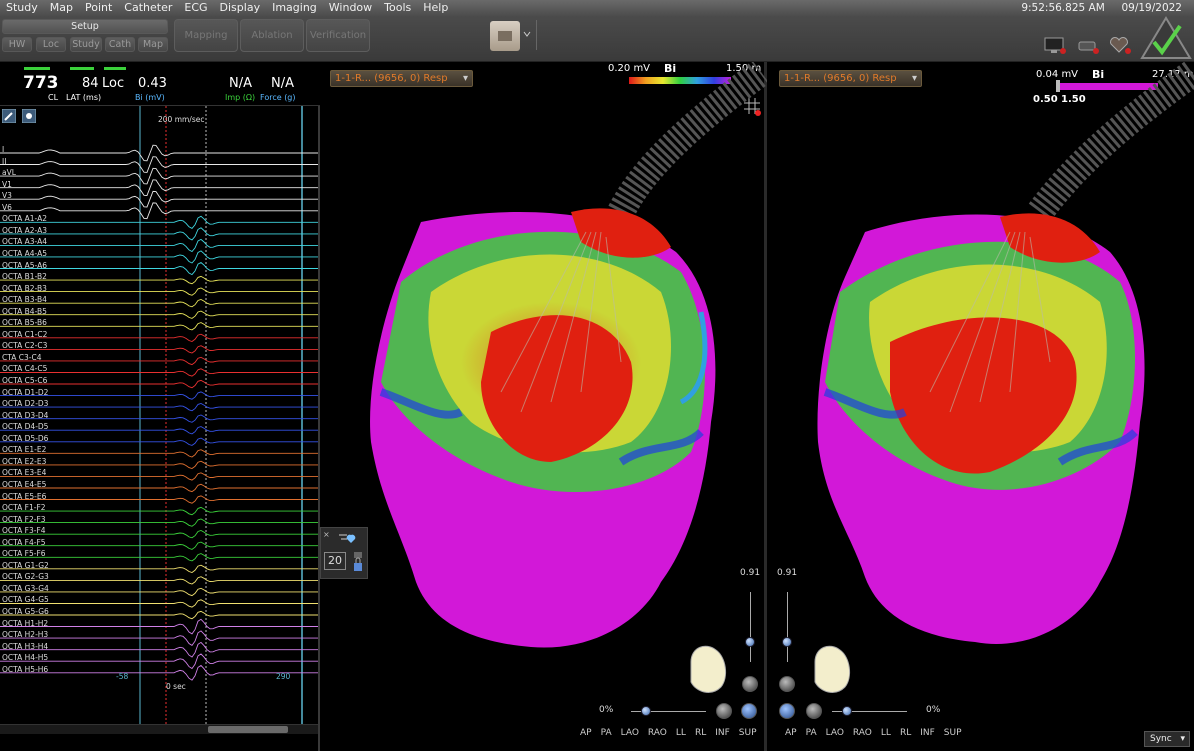  I want to click on map2-view-ll: LL, so click(886, 733).